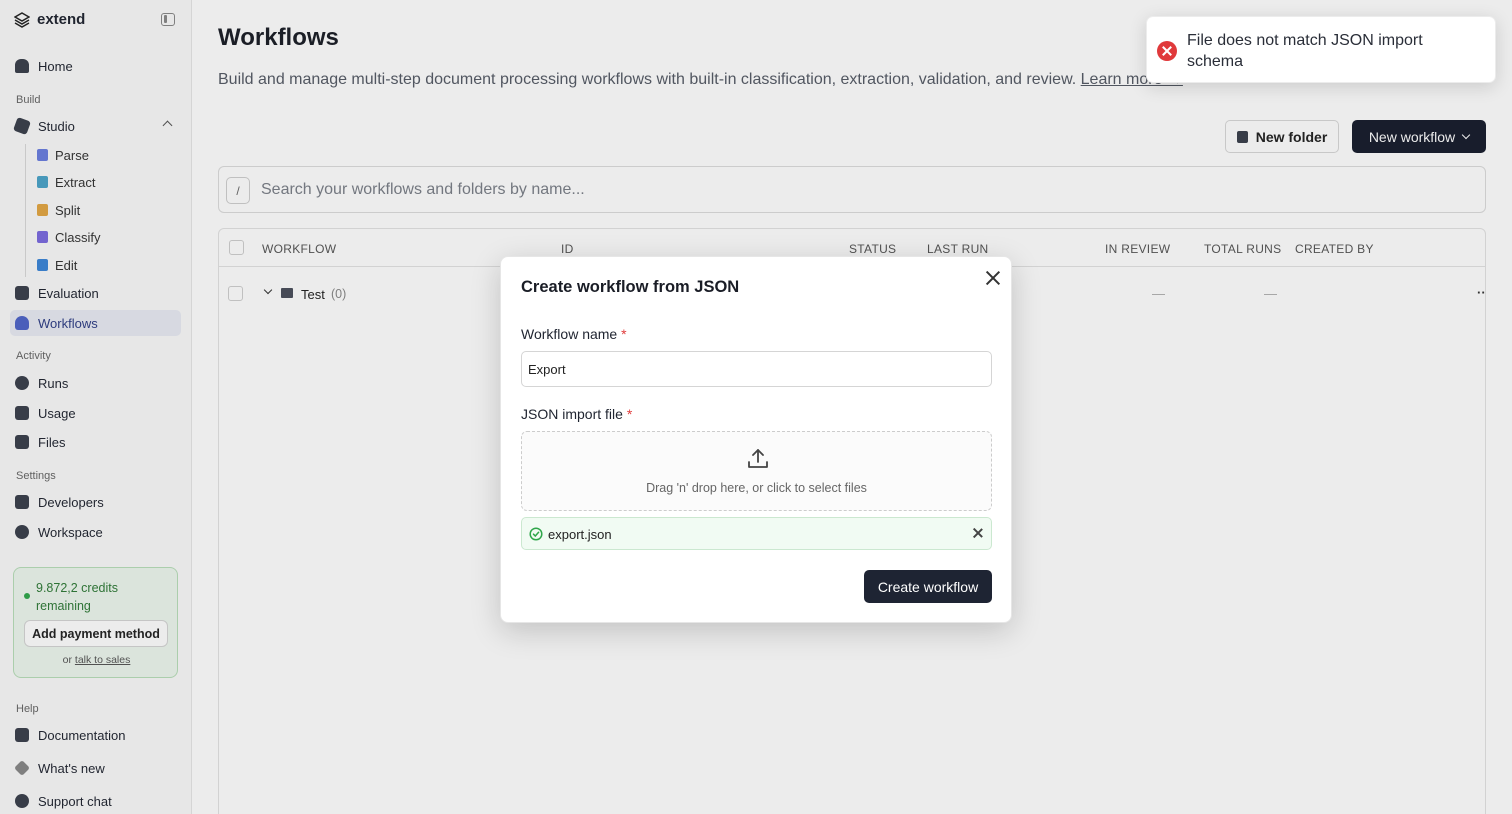  I want to click on modal-title: Create workflow from JSON, so click(630, 287).